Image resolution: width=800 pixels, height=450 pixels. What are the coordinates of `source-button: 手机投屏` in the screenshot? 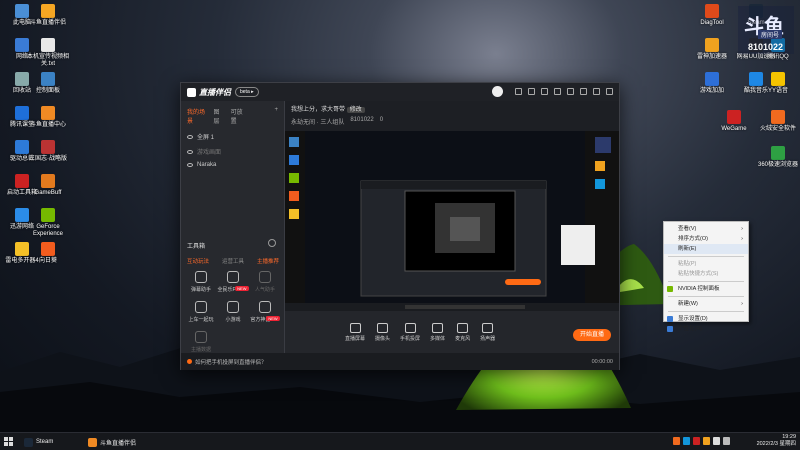 It's located at (410, 332).